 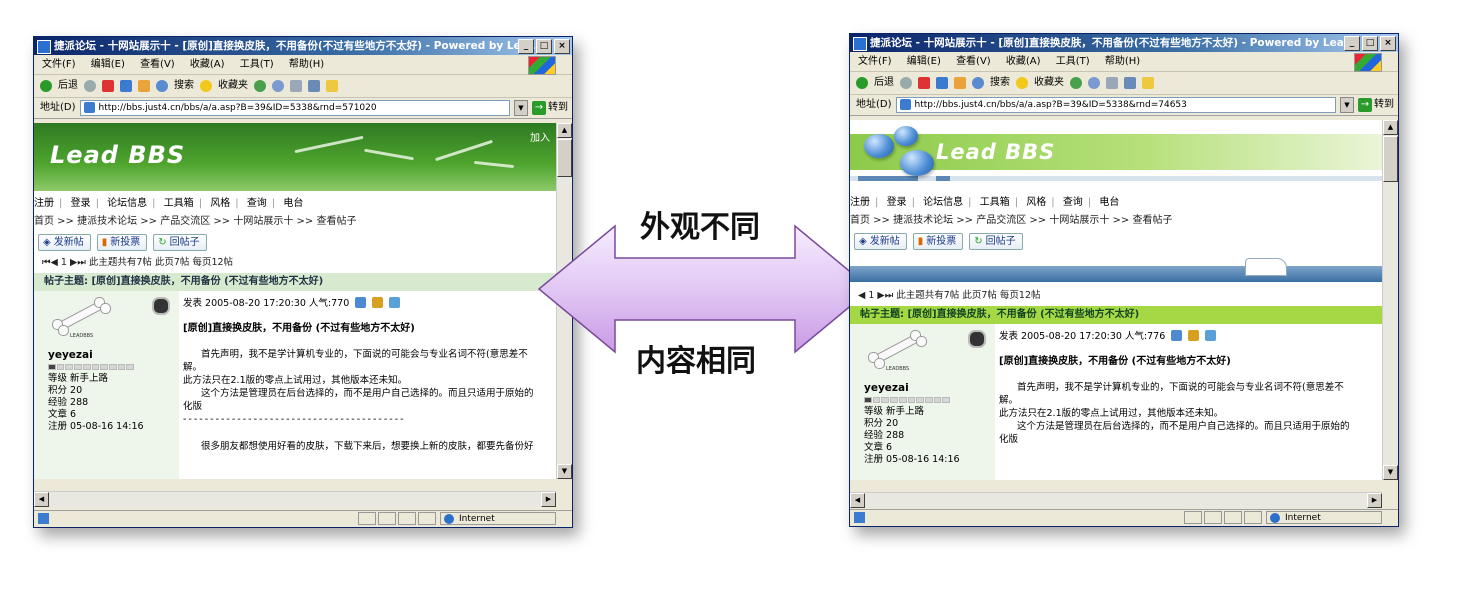 What do you see at coordinates (906, 83) in the screenshot?
I see `forward-icon` at bounding box center [906, 83].